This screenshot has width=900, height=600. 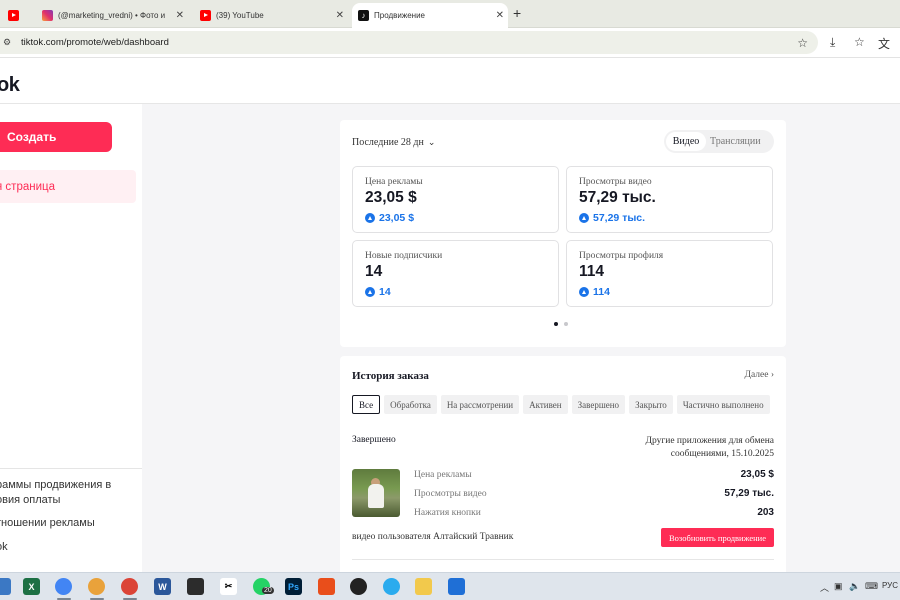 What do you see at coordinates (358, 586) in the screenshot?
I see `obs-icon` at bounding box center [358, 586].